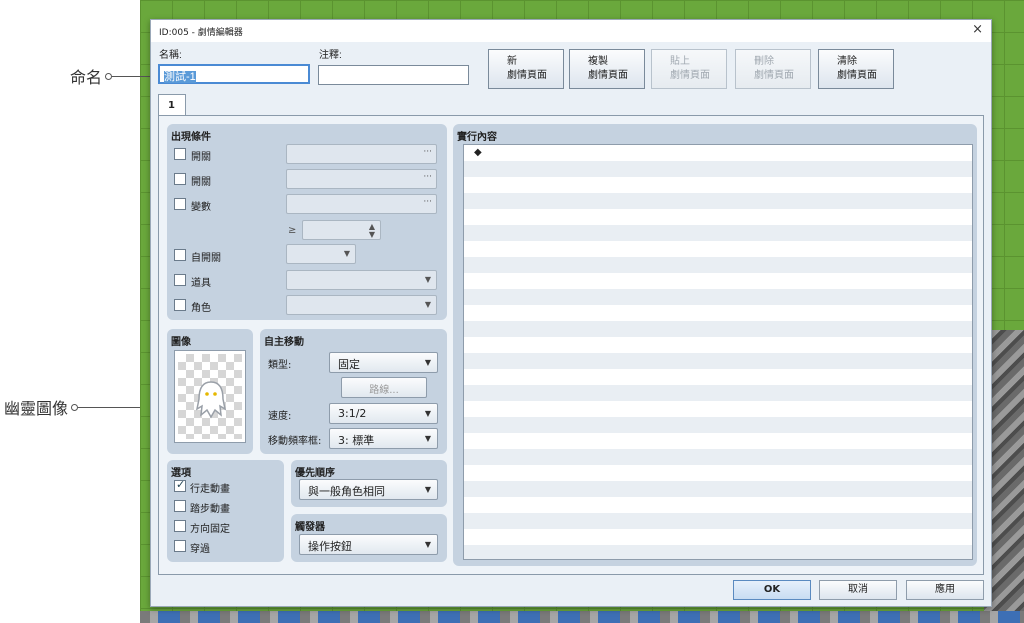  I want to click on image-preview, so click(210, 396).